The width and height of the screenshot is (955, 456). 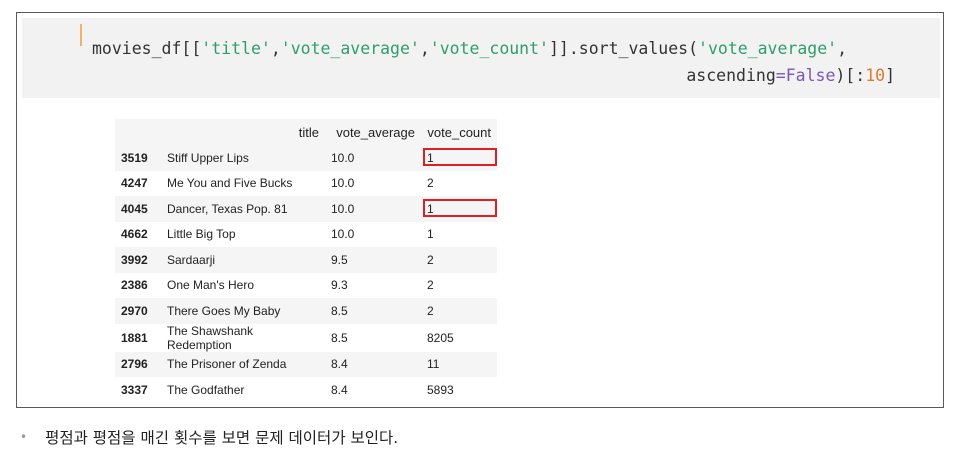 I want to click on row-index: 4247, so click(x=138, y=183).